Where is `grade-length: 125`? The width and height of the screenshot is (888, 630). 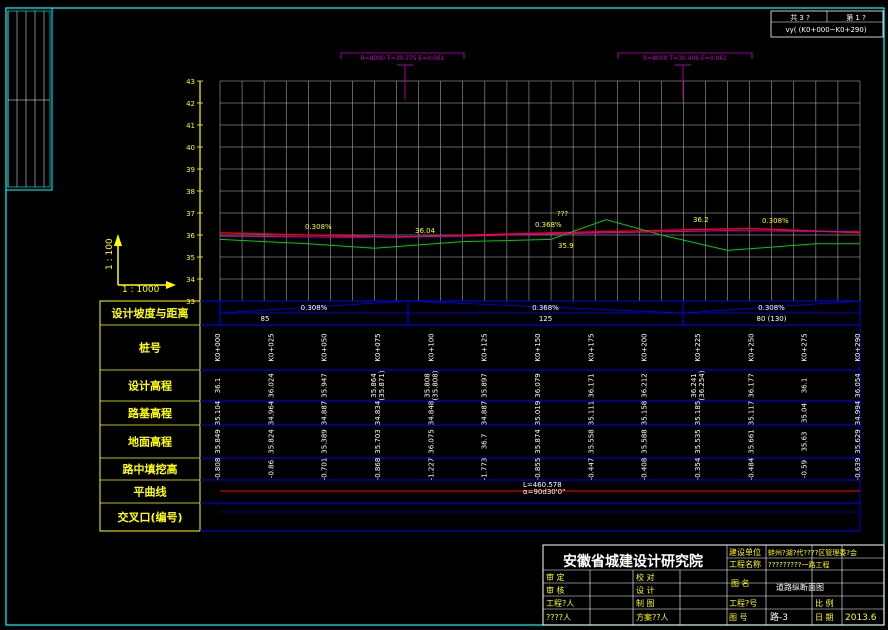
grade-length: 125 is located at coordinates (545, 319).